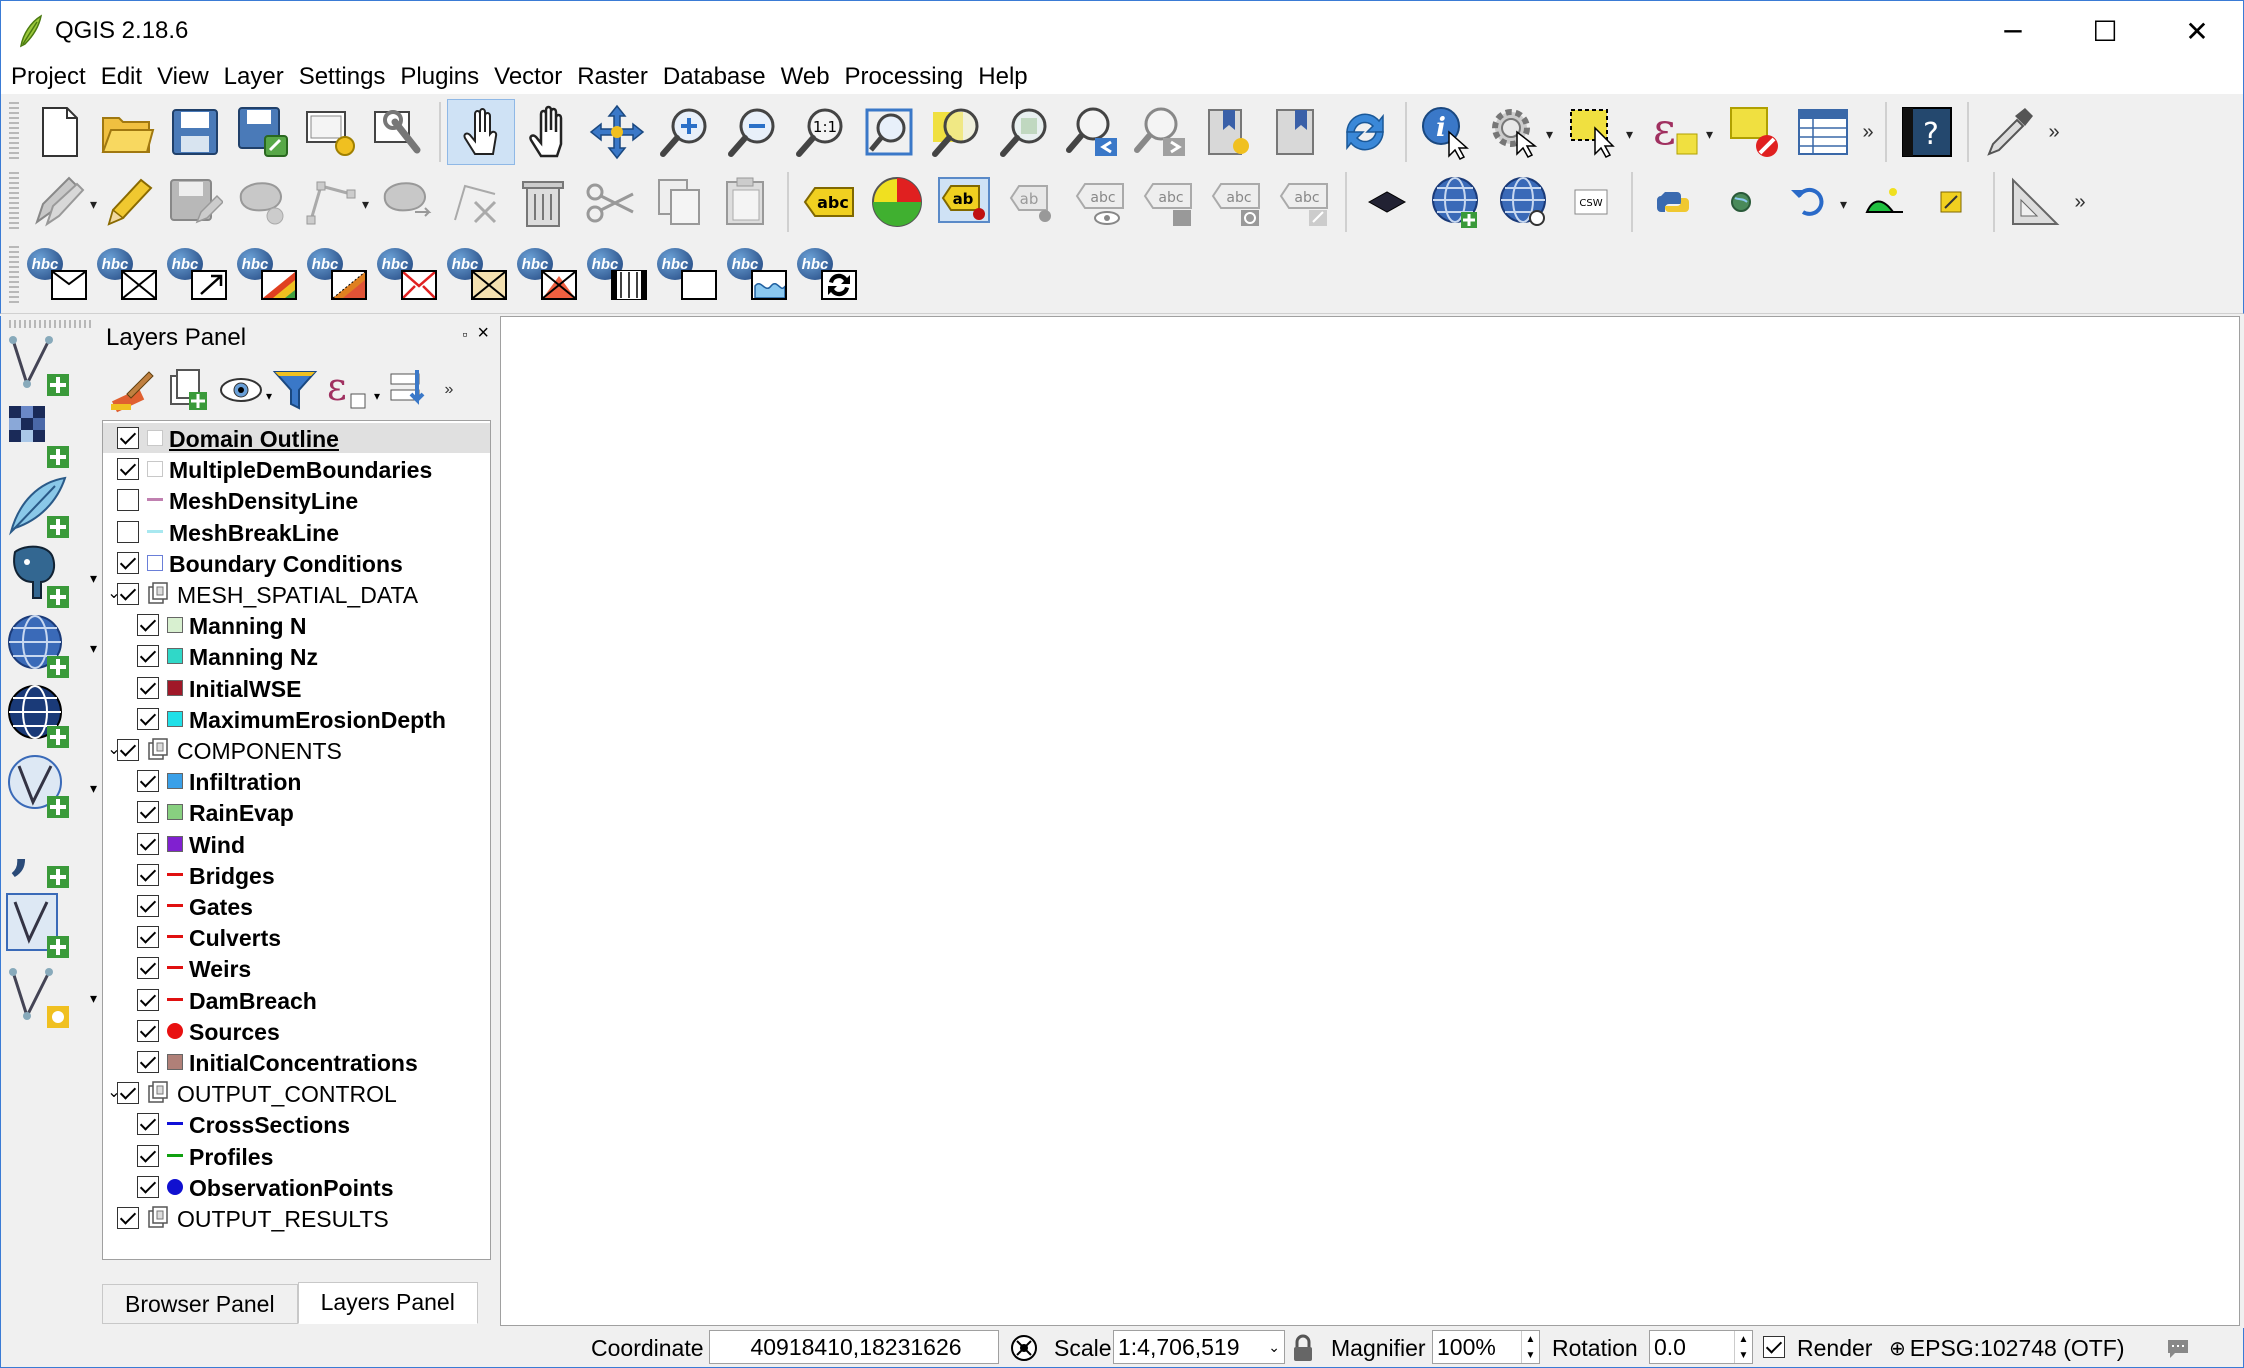  Describe the element at coordinates (295, 390) in the screenshot. I see `filter-legend-button` at that location.